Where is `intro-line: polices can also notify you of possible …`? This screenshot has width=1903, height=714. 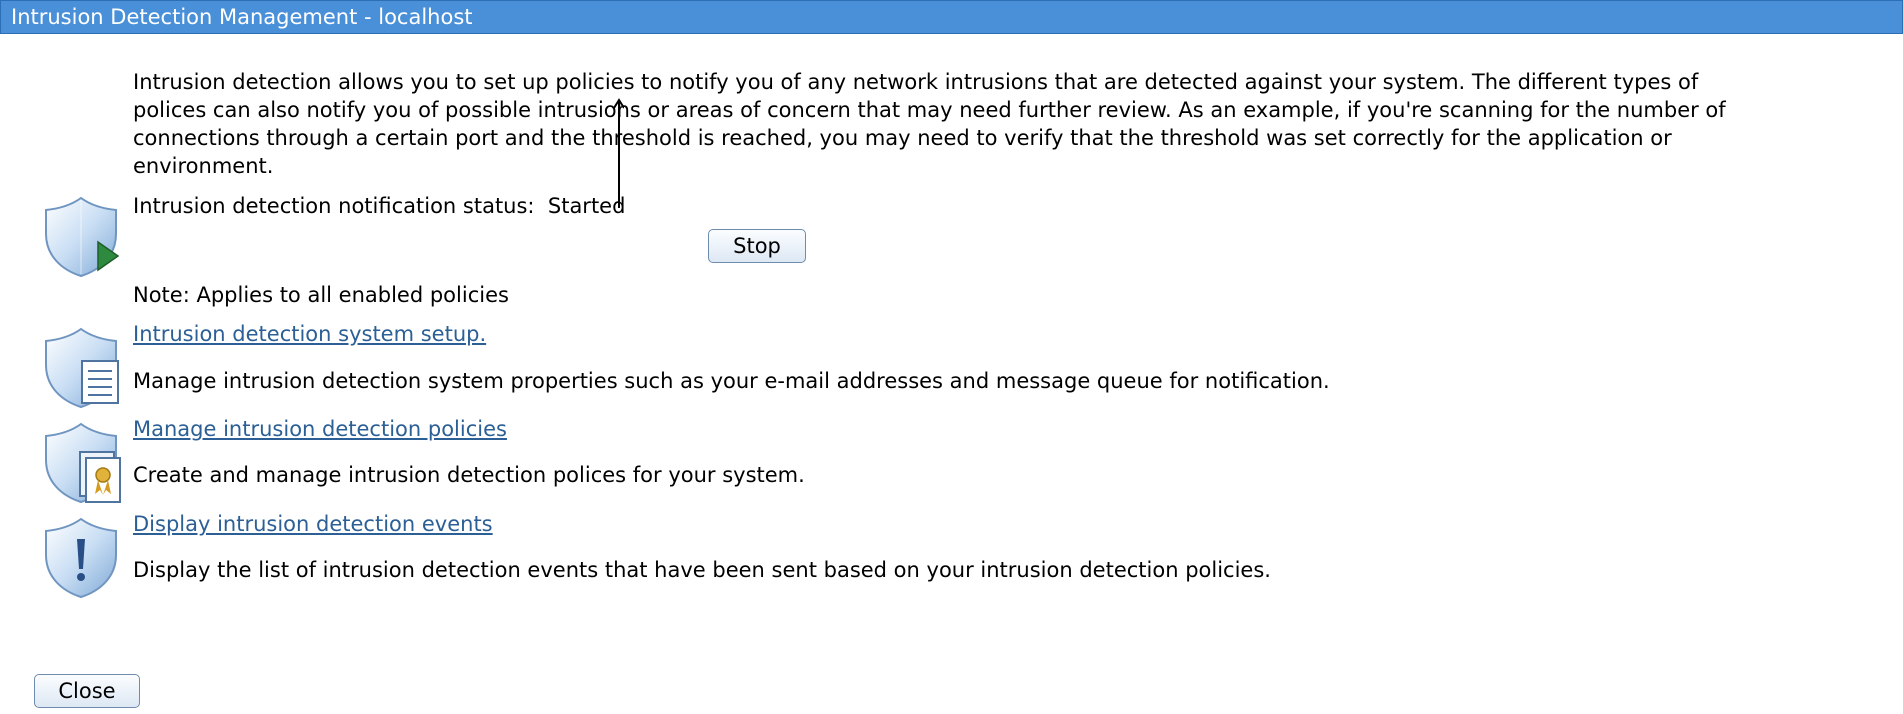 intro-line: polices can also notify you of possible … is located at coordinates (929, 110).